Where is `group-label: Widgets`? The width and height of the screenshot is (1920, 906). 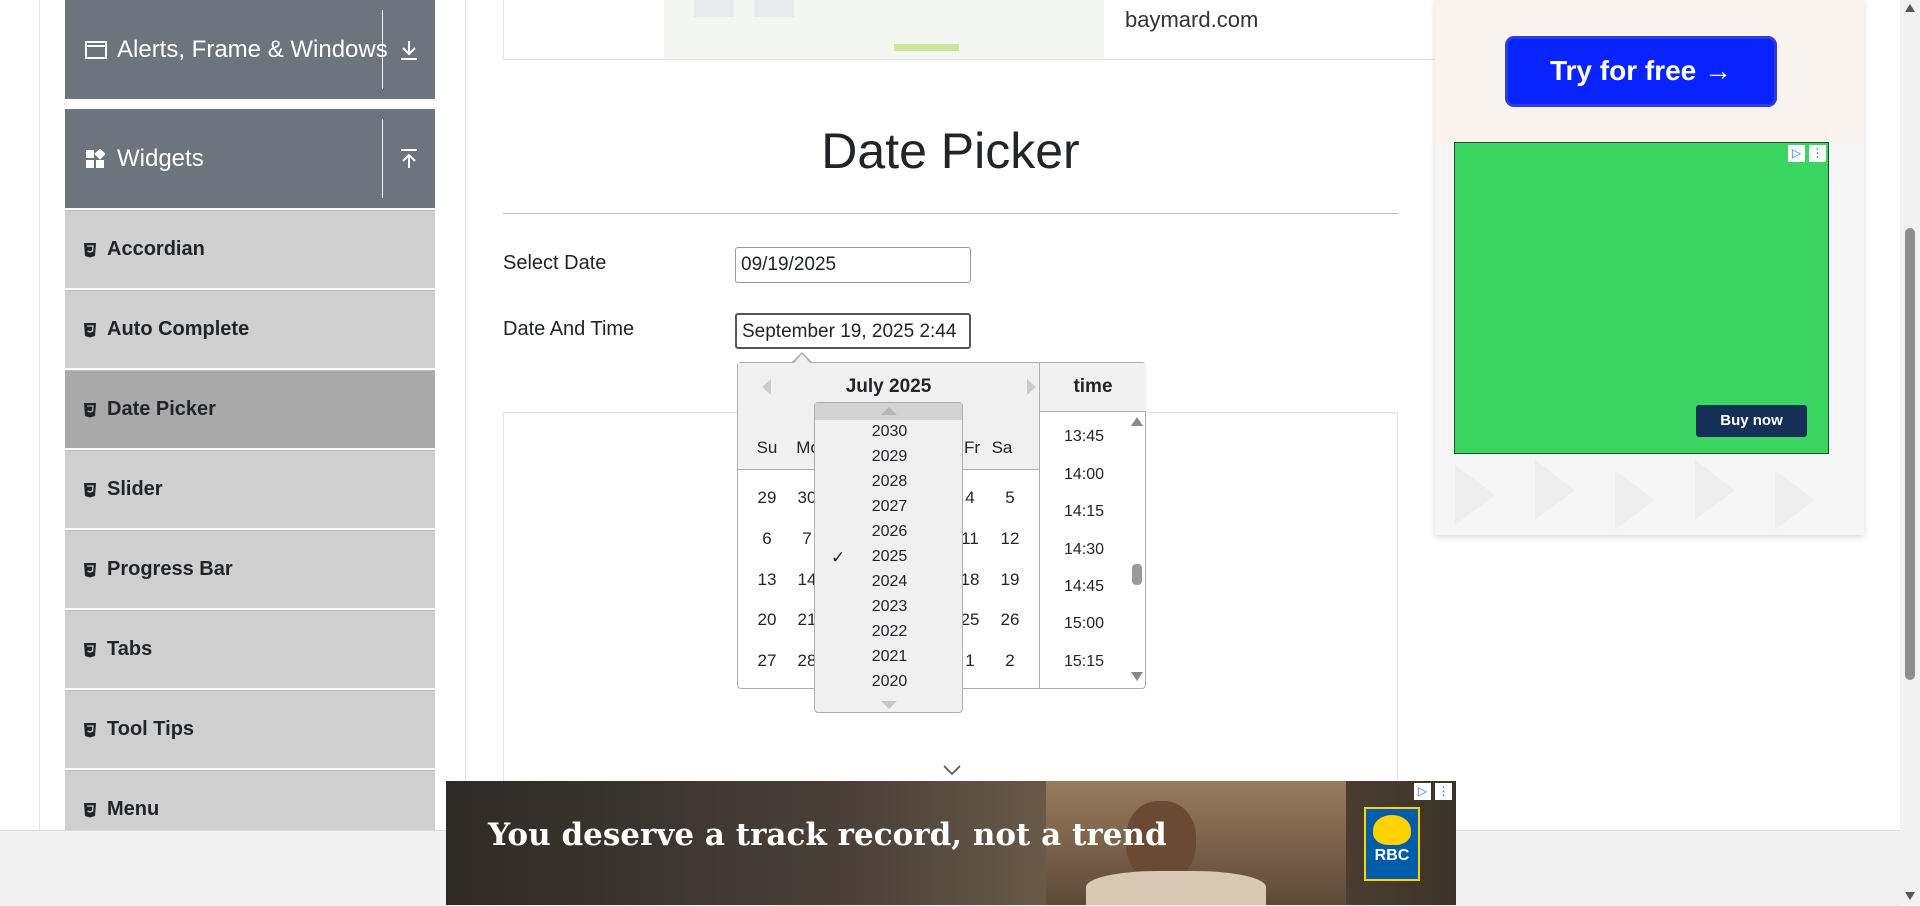
group-label: Widgets is located at coordinates (160, 158).